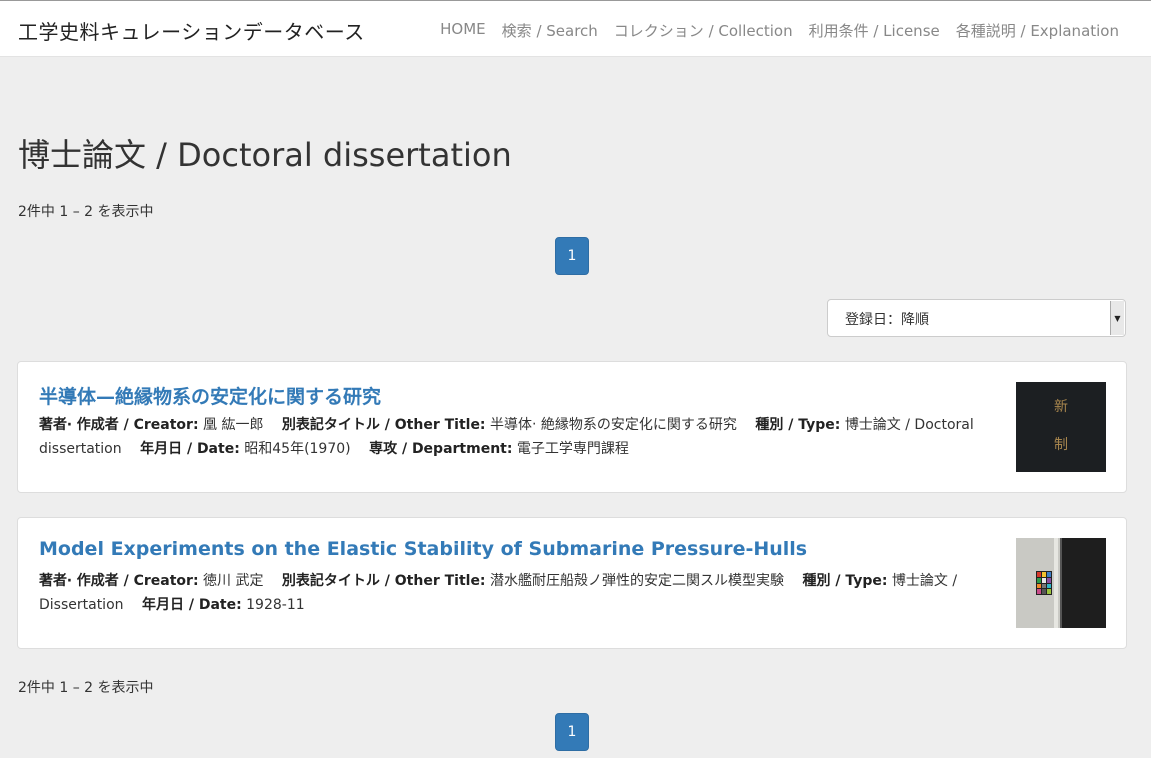 Image resolution: width=1151 pixels, height=758 pixels. I want to click on result-count-top: 2件中 1 – 2 を表示中, so click(86, 212).